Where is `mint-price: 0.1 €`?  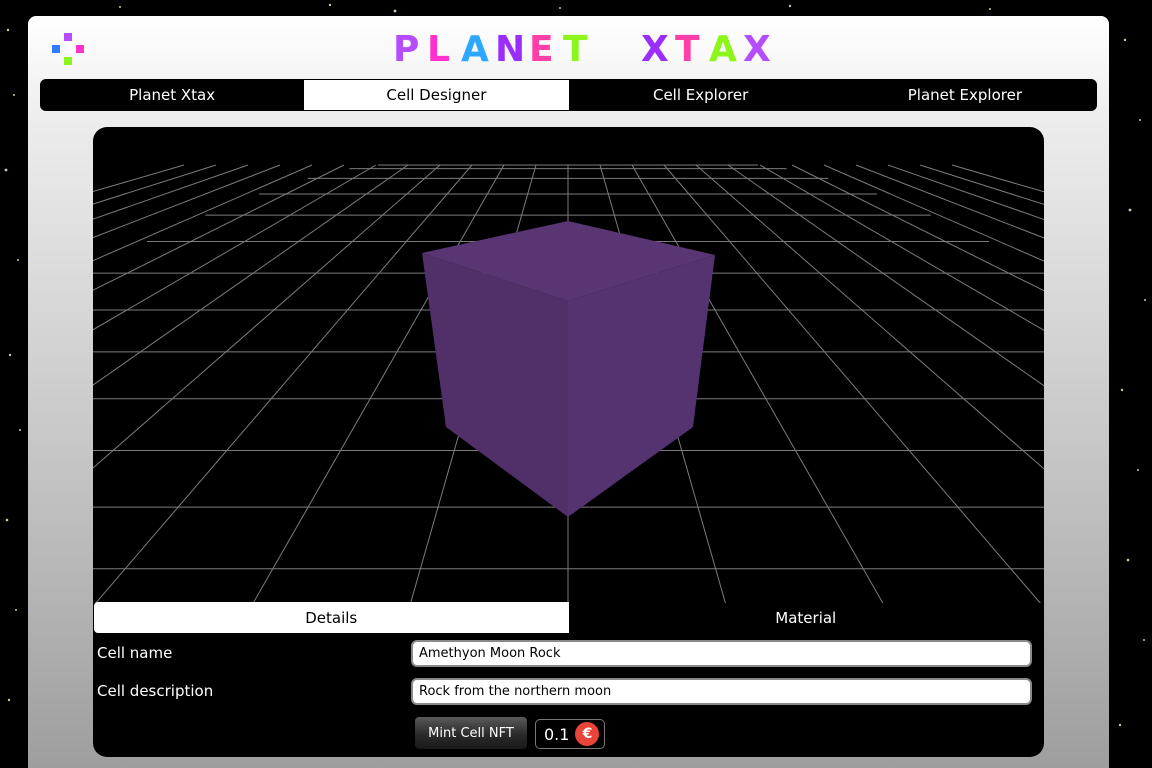 mint-price: 0.1 € is located at coordinates (570, 734).